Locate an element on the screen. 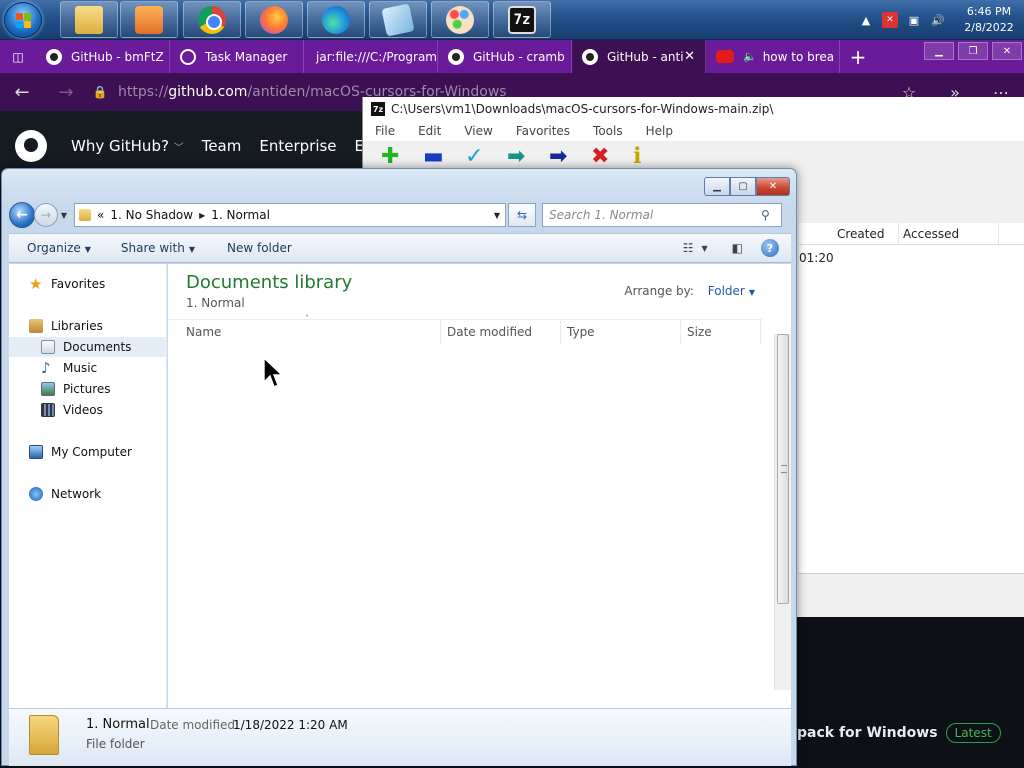 The height and width of the screenshot is (768, 1024). maximize-button: ▢ is located at coordinates (743, 186).